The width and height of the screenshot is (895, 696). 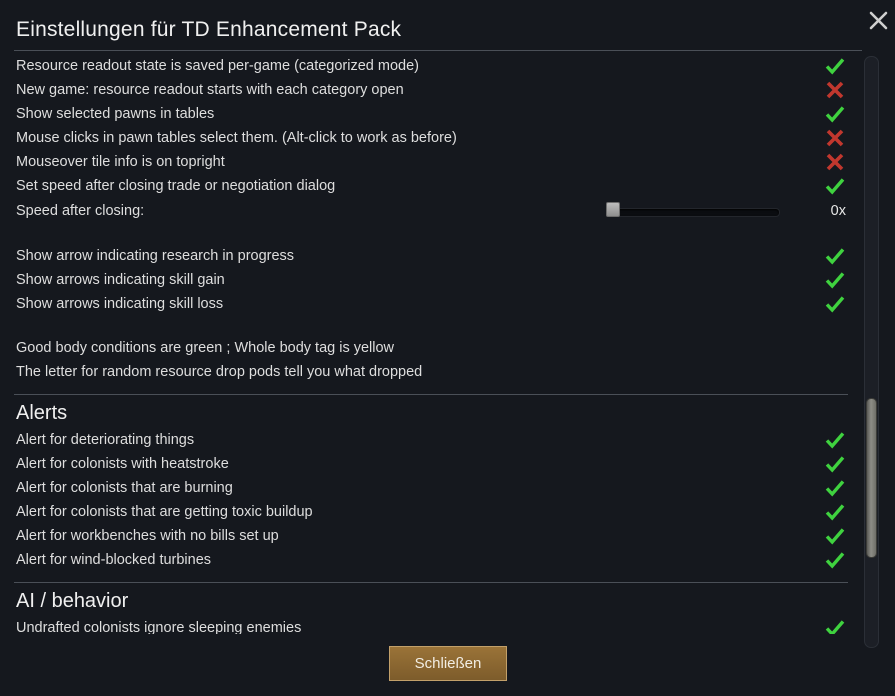 What do you see at coordinates (431, 211) in the screenshot?
I see `speed-after-closing-row: Speed after closing: 0x` at bounding box center [431, 211].